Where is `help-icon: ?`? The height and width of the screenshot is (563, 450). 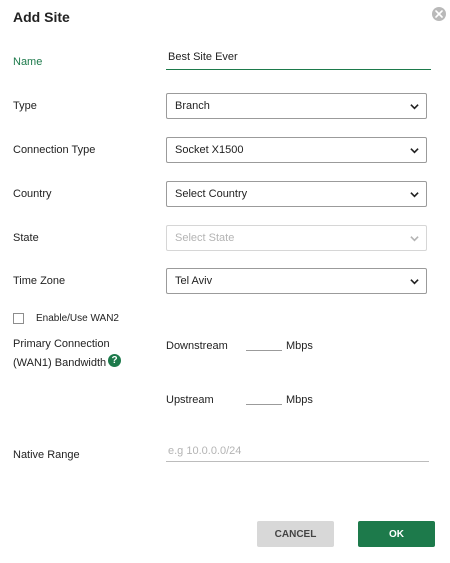 help-icon: ? is located at coordinates (114, 360).